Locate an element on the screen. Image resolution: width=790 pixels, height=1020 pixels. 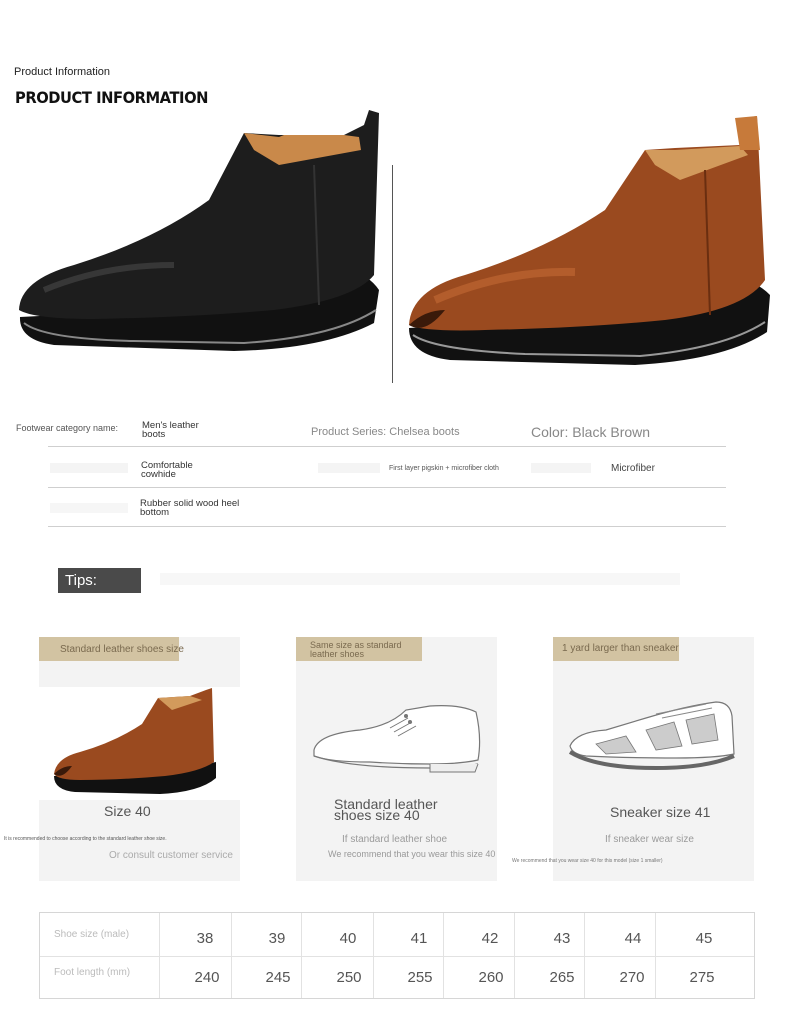
image-divider is located at coordinates (392, 274).